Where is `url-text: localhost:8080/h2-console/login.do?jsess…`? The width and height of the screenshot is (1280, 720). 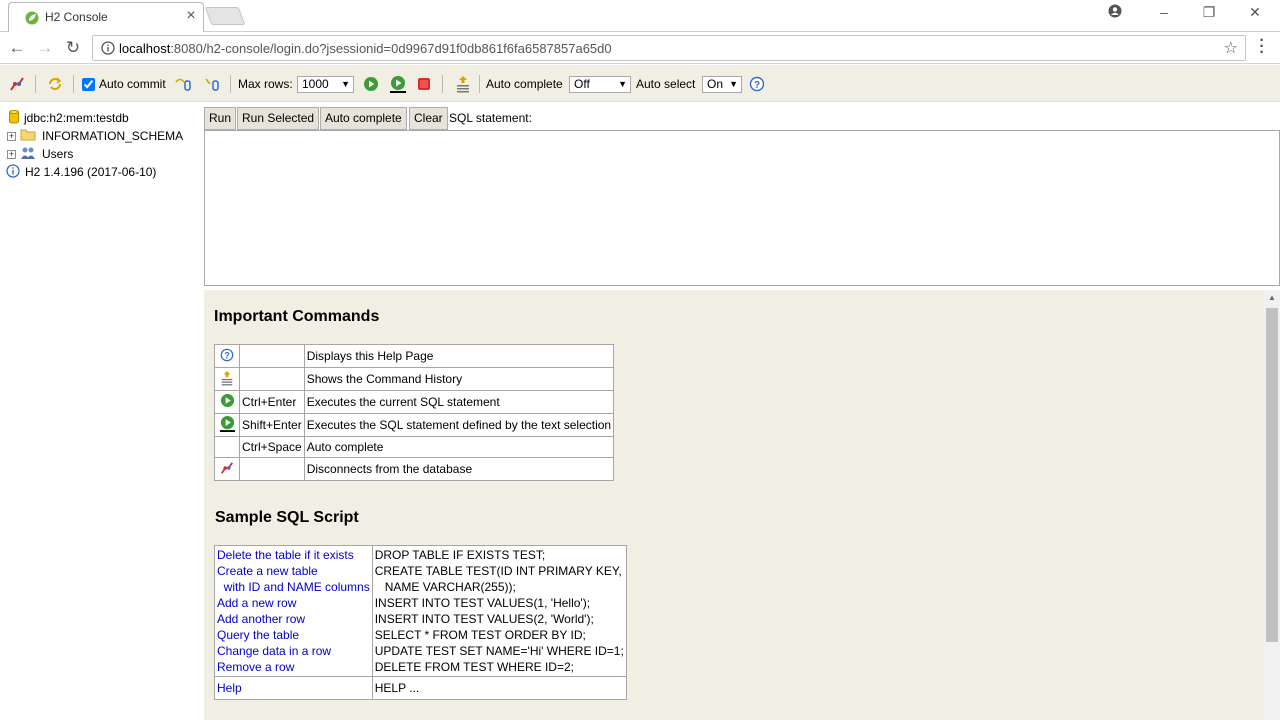 url-text: localhost:8080/h2-console/login.do?jsess… is located at coordinates (365, 48).